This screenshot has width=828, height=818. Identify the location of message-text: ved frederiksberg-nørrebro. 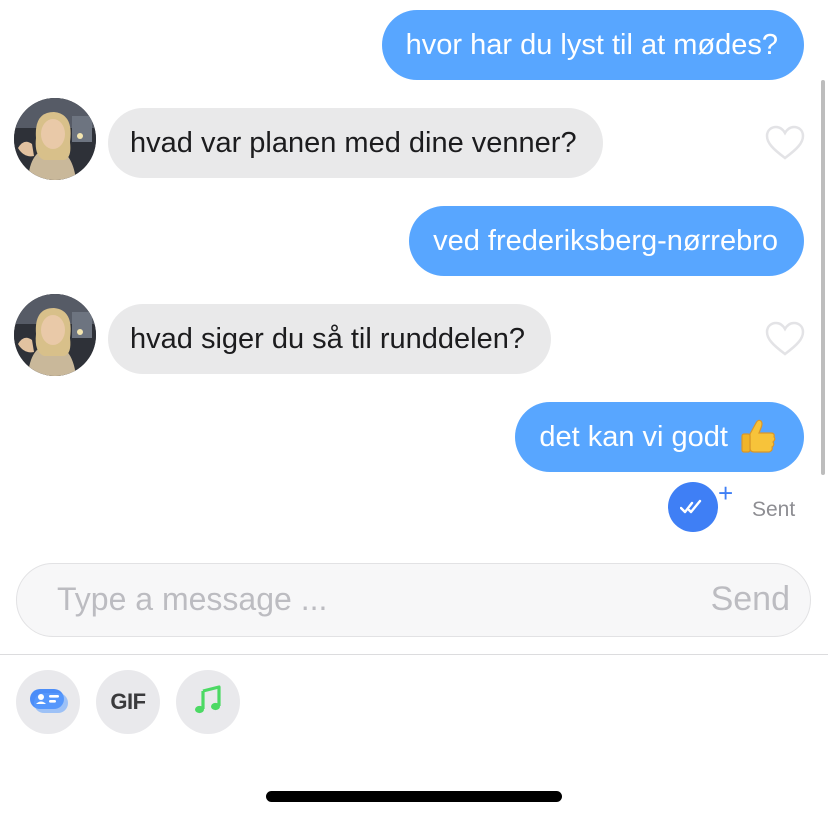
(605, 240).